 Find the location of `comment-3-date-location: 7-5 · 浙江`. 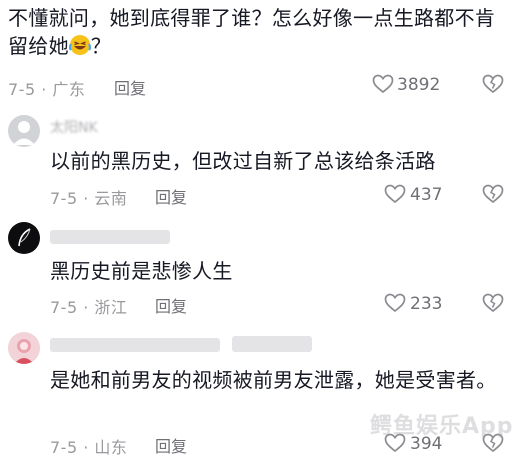

comment-3-date-location: 7-5 · 浙江 is located at coordinates (89, 307).